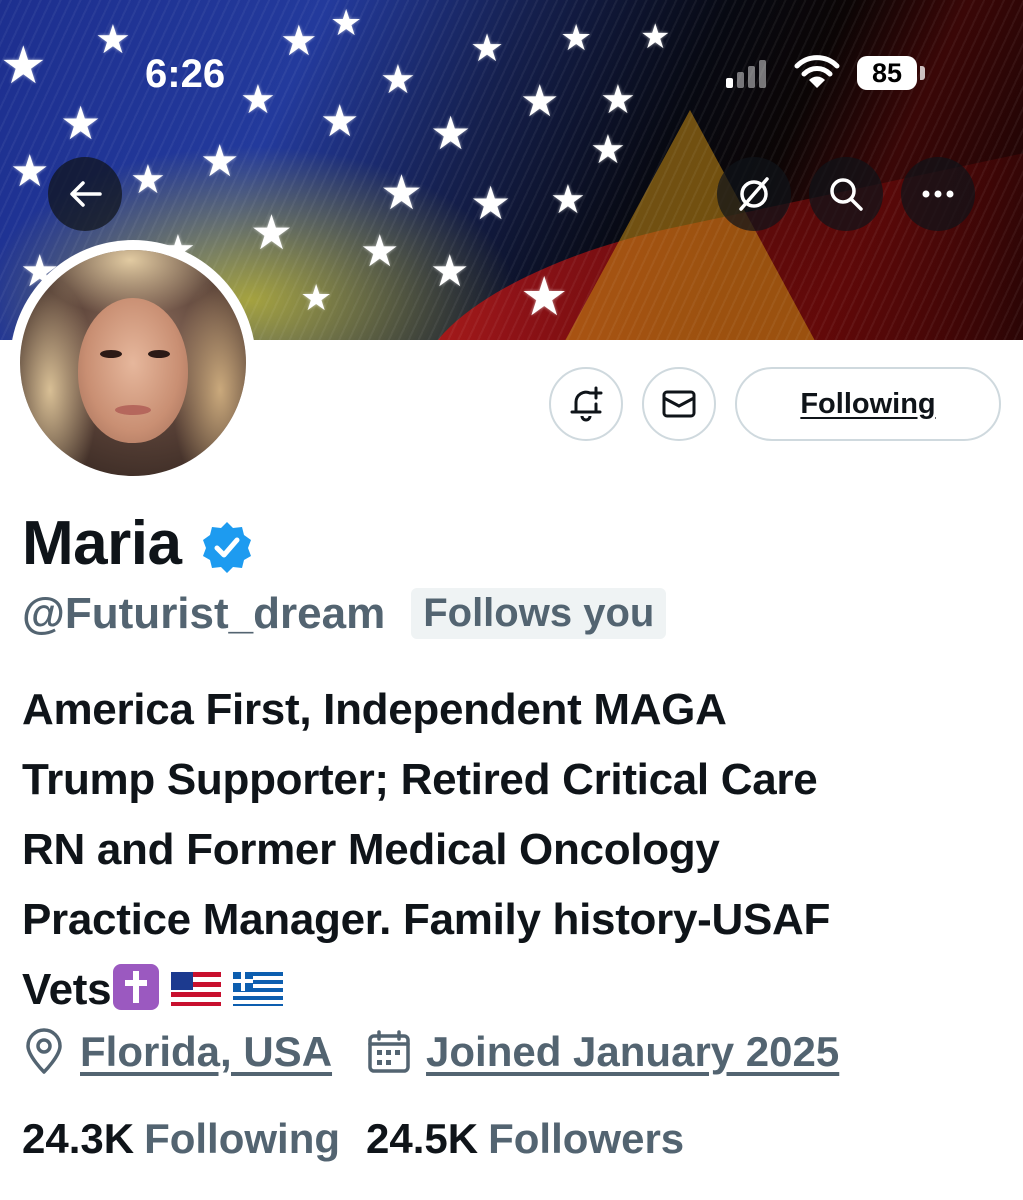 Image resolution: width=1023 pixels, height=1200 pixels. Describe the element at coordinates (242, 1138) in the screenshot. I see `following-label: Following` at that location.